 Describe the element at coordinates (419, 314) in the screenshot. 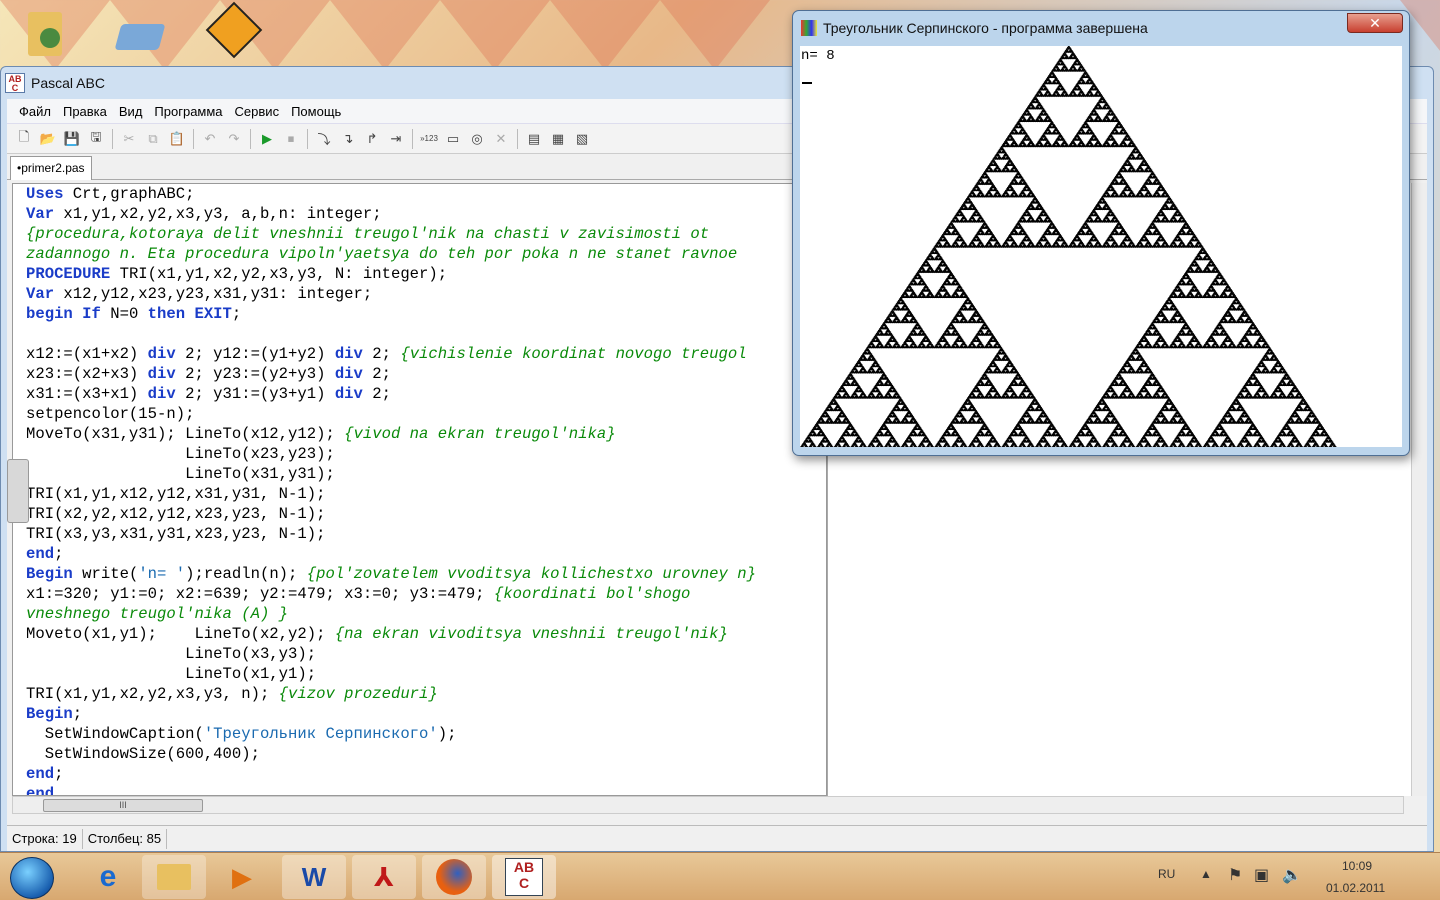

I see `code-line: begin If N=0 then EXIT;` at that location.